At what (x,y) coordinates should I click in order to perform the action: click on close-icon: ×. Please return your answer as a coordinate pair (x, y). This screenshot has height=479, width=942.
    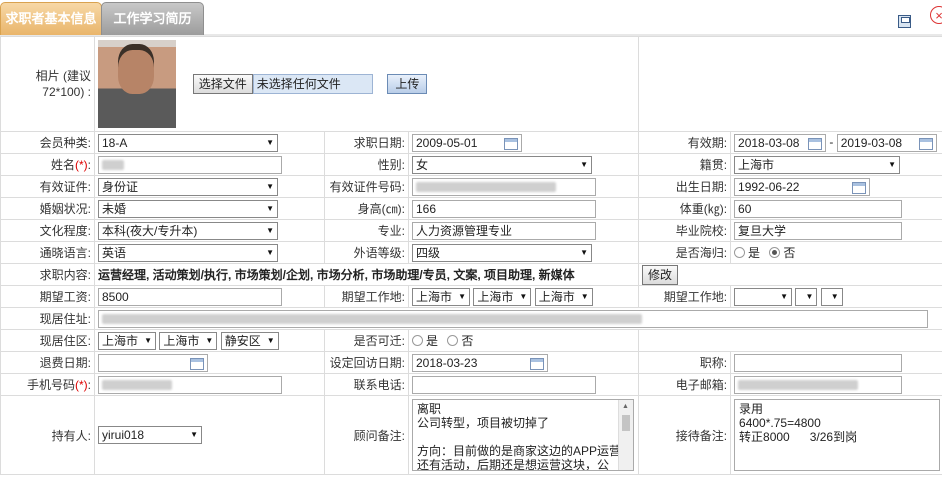
    Looking at the image, I should click on (936, 15).